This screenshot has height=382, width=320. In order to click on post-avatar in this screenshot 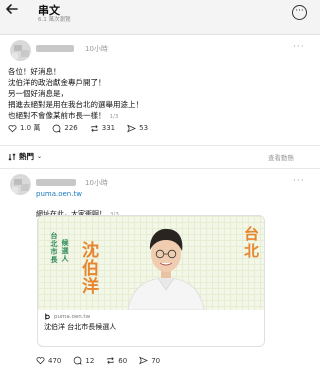, I will do `click(20, 50)`.